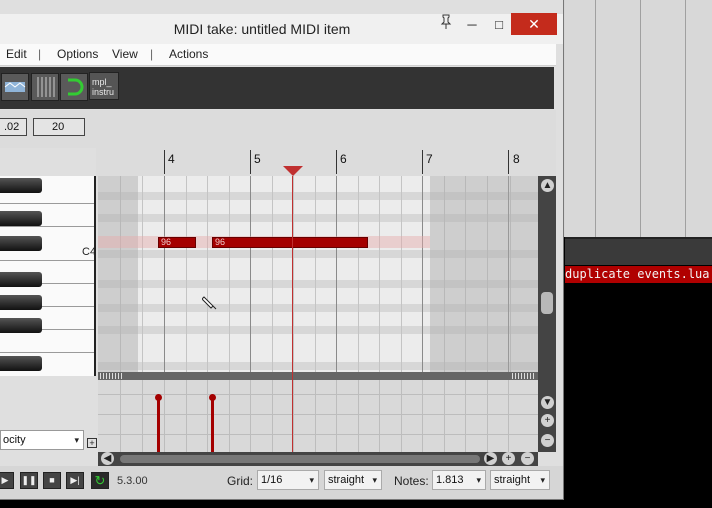  Describe the element at coordinates (59, 127) in the screenshot. I see `length-field: 20` at that location.